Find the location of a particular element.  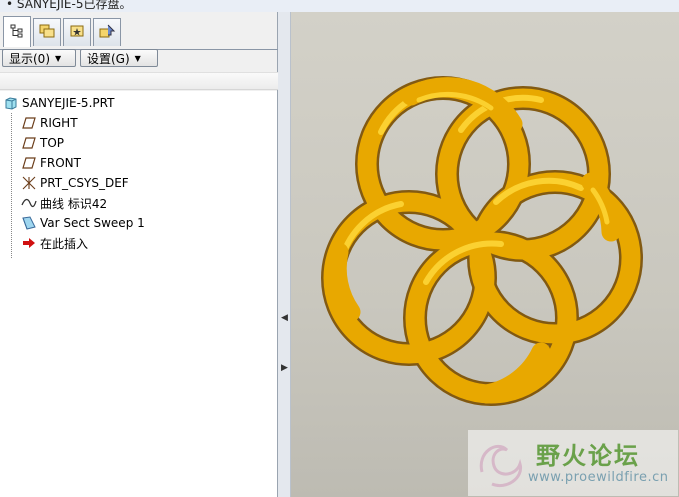

tree-item-top: TOP is located at coordinates (42, 143).